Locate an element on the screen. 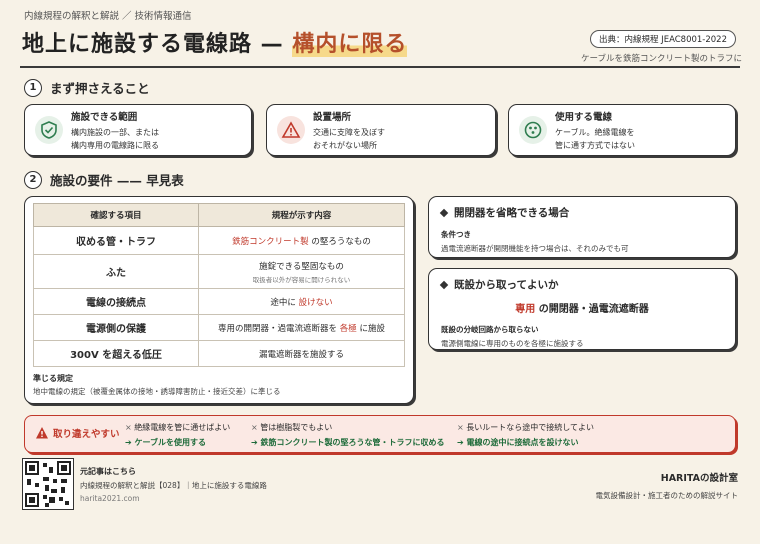 This screenshot has width=760, height=544. section2-number: 2 is located at coordinates (33, 179).